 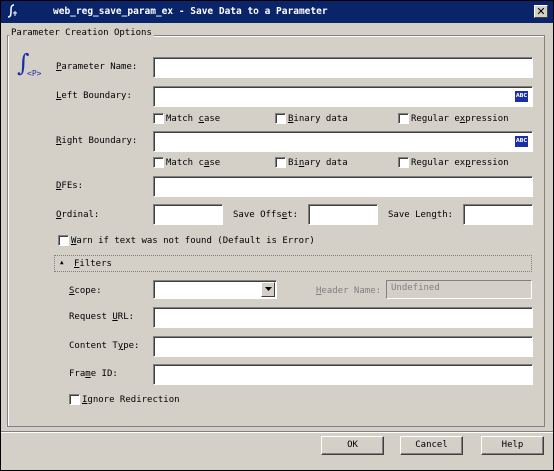 What do you see at coordinates (81, 33) in the screenshot?
I see `group-legend: Parameter Creation Options` at bounding box center [81, 33].